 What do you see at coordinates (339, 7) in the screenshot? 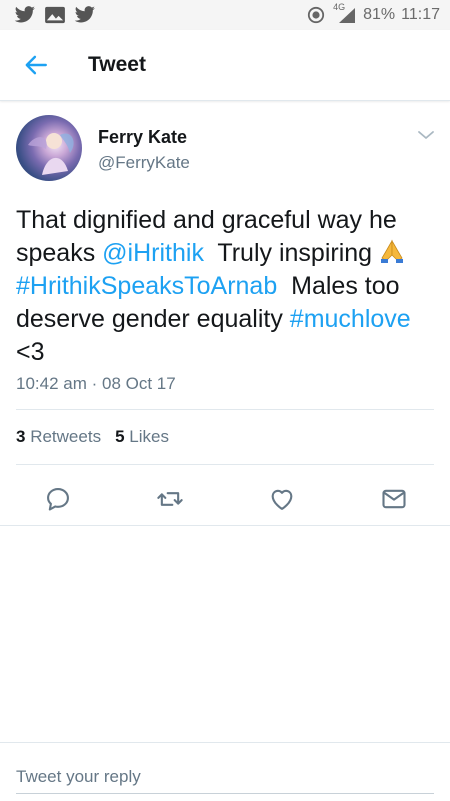
I see `network-label: 4G` at bounding box center [339, 7].